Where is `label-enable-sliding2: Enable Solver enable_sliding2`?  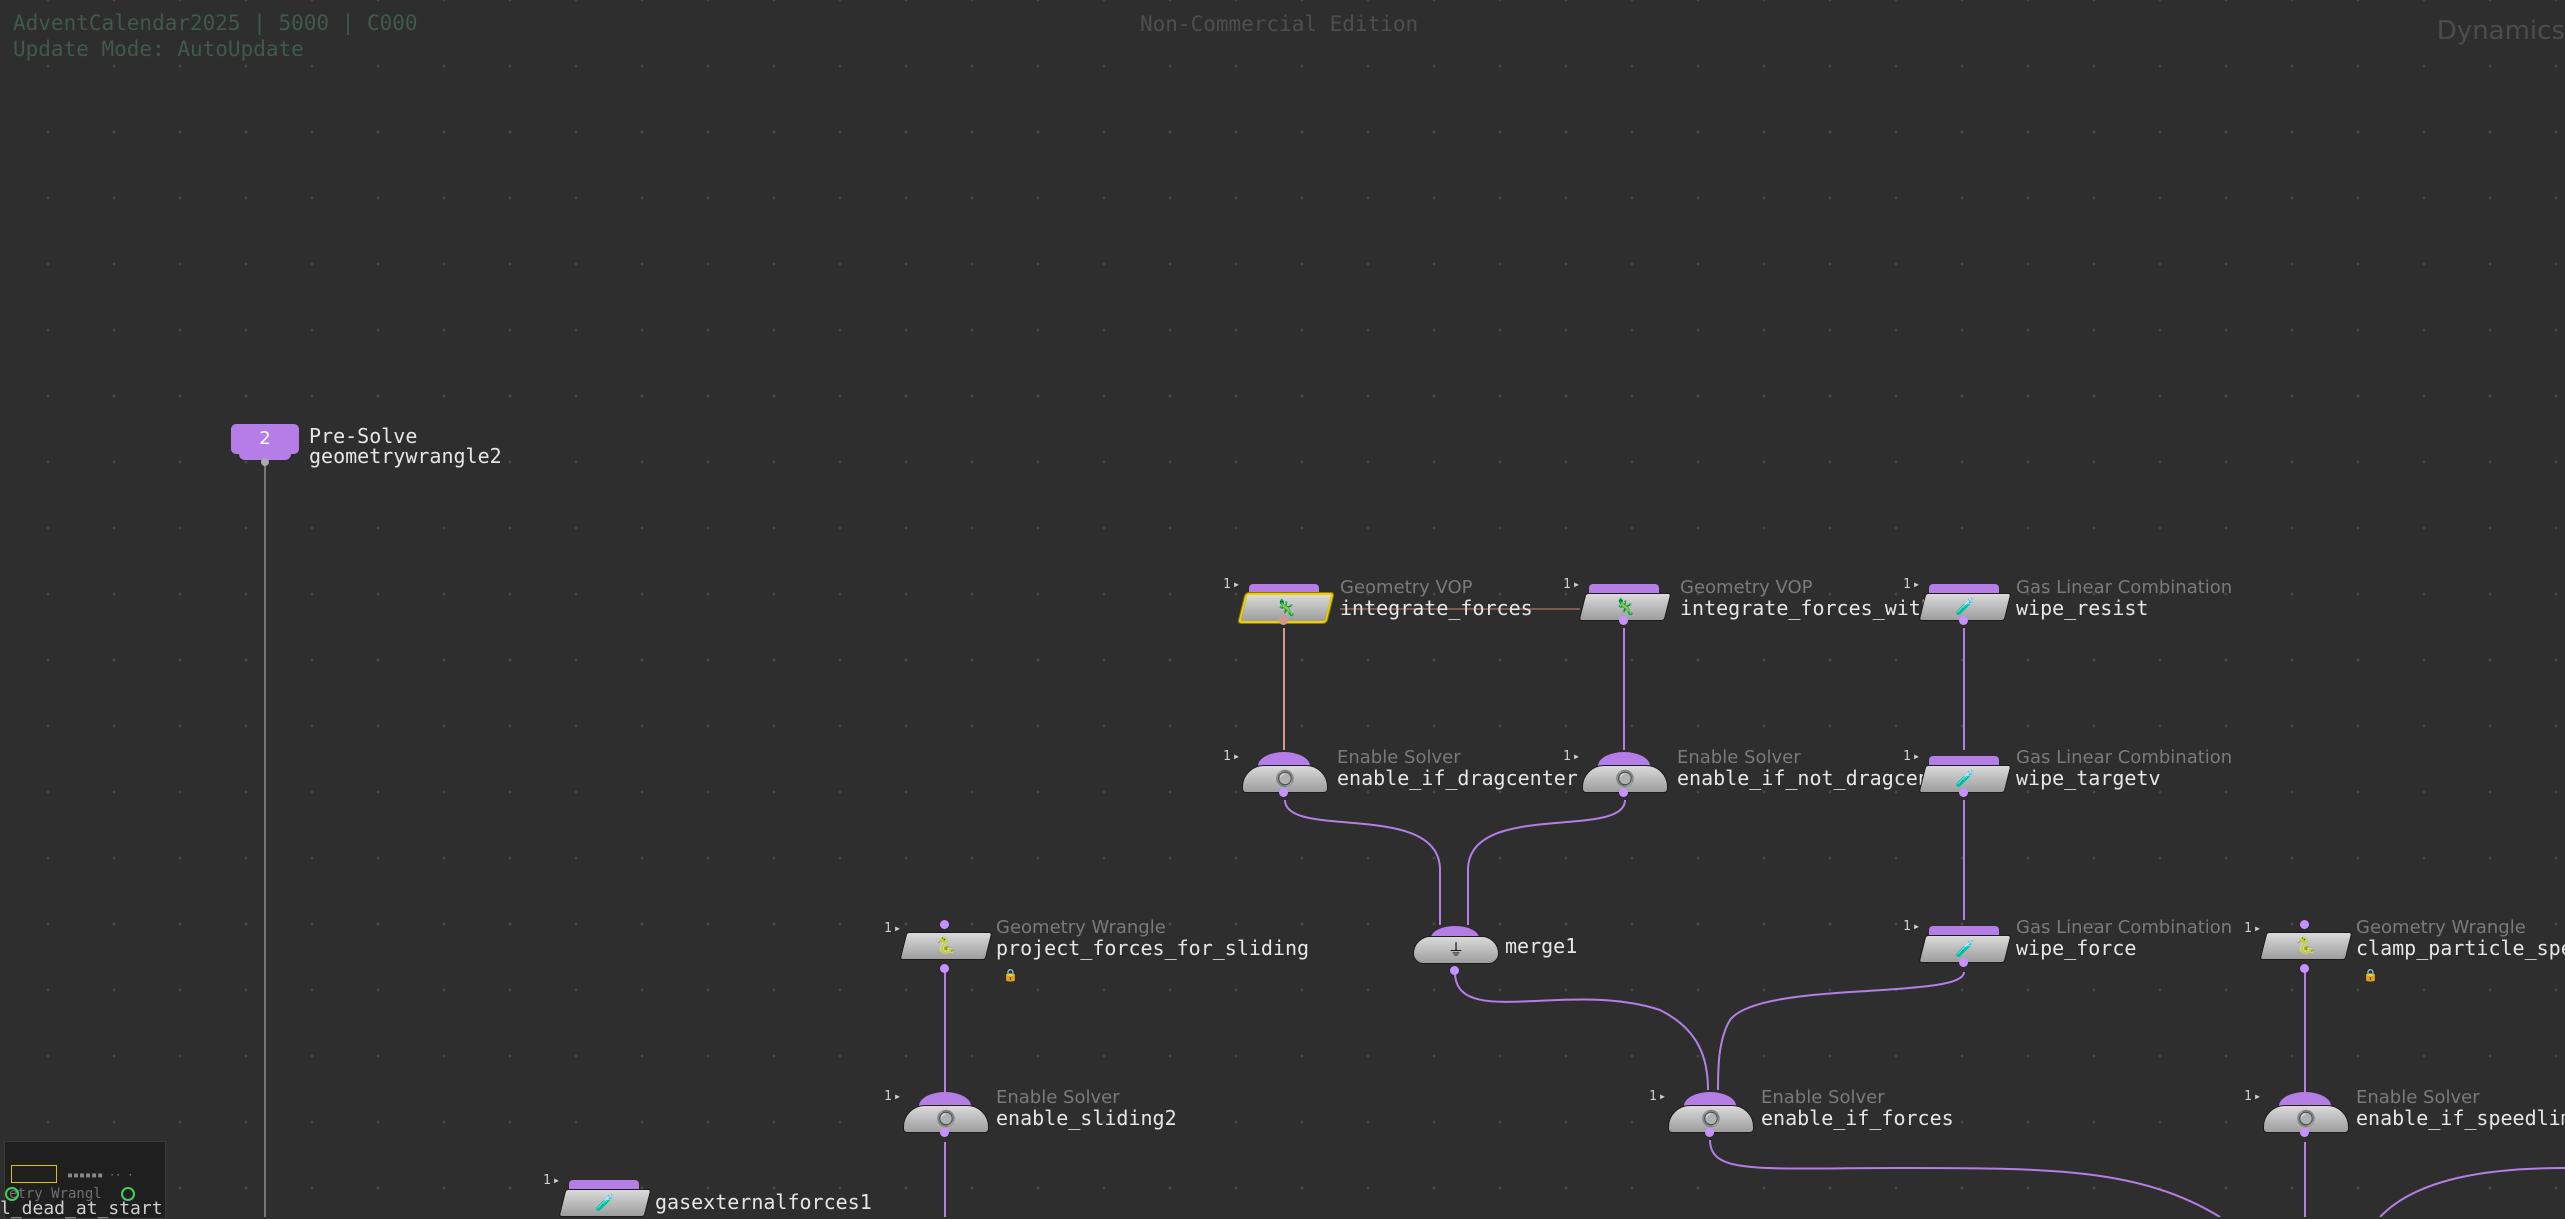 label-enable-sliding2: Enable Solver enable_sliding2 is located at coordinates (1086, 1108).